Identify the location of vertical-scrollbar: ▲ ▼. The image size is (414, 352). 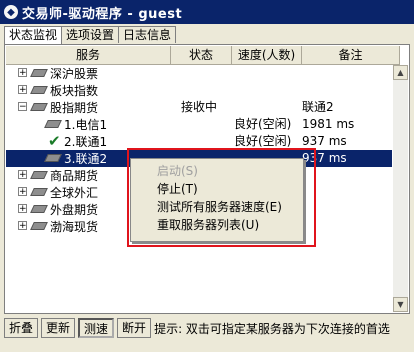
(400, 188).